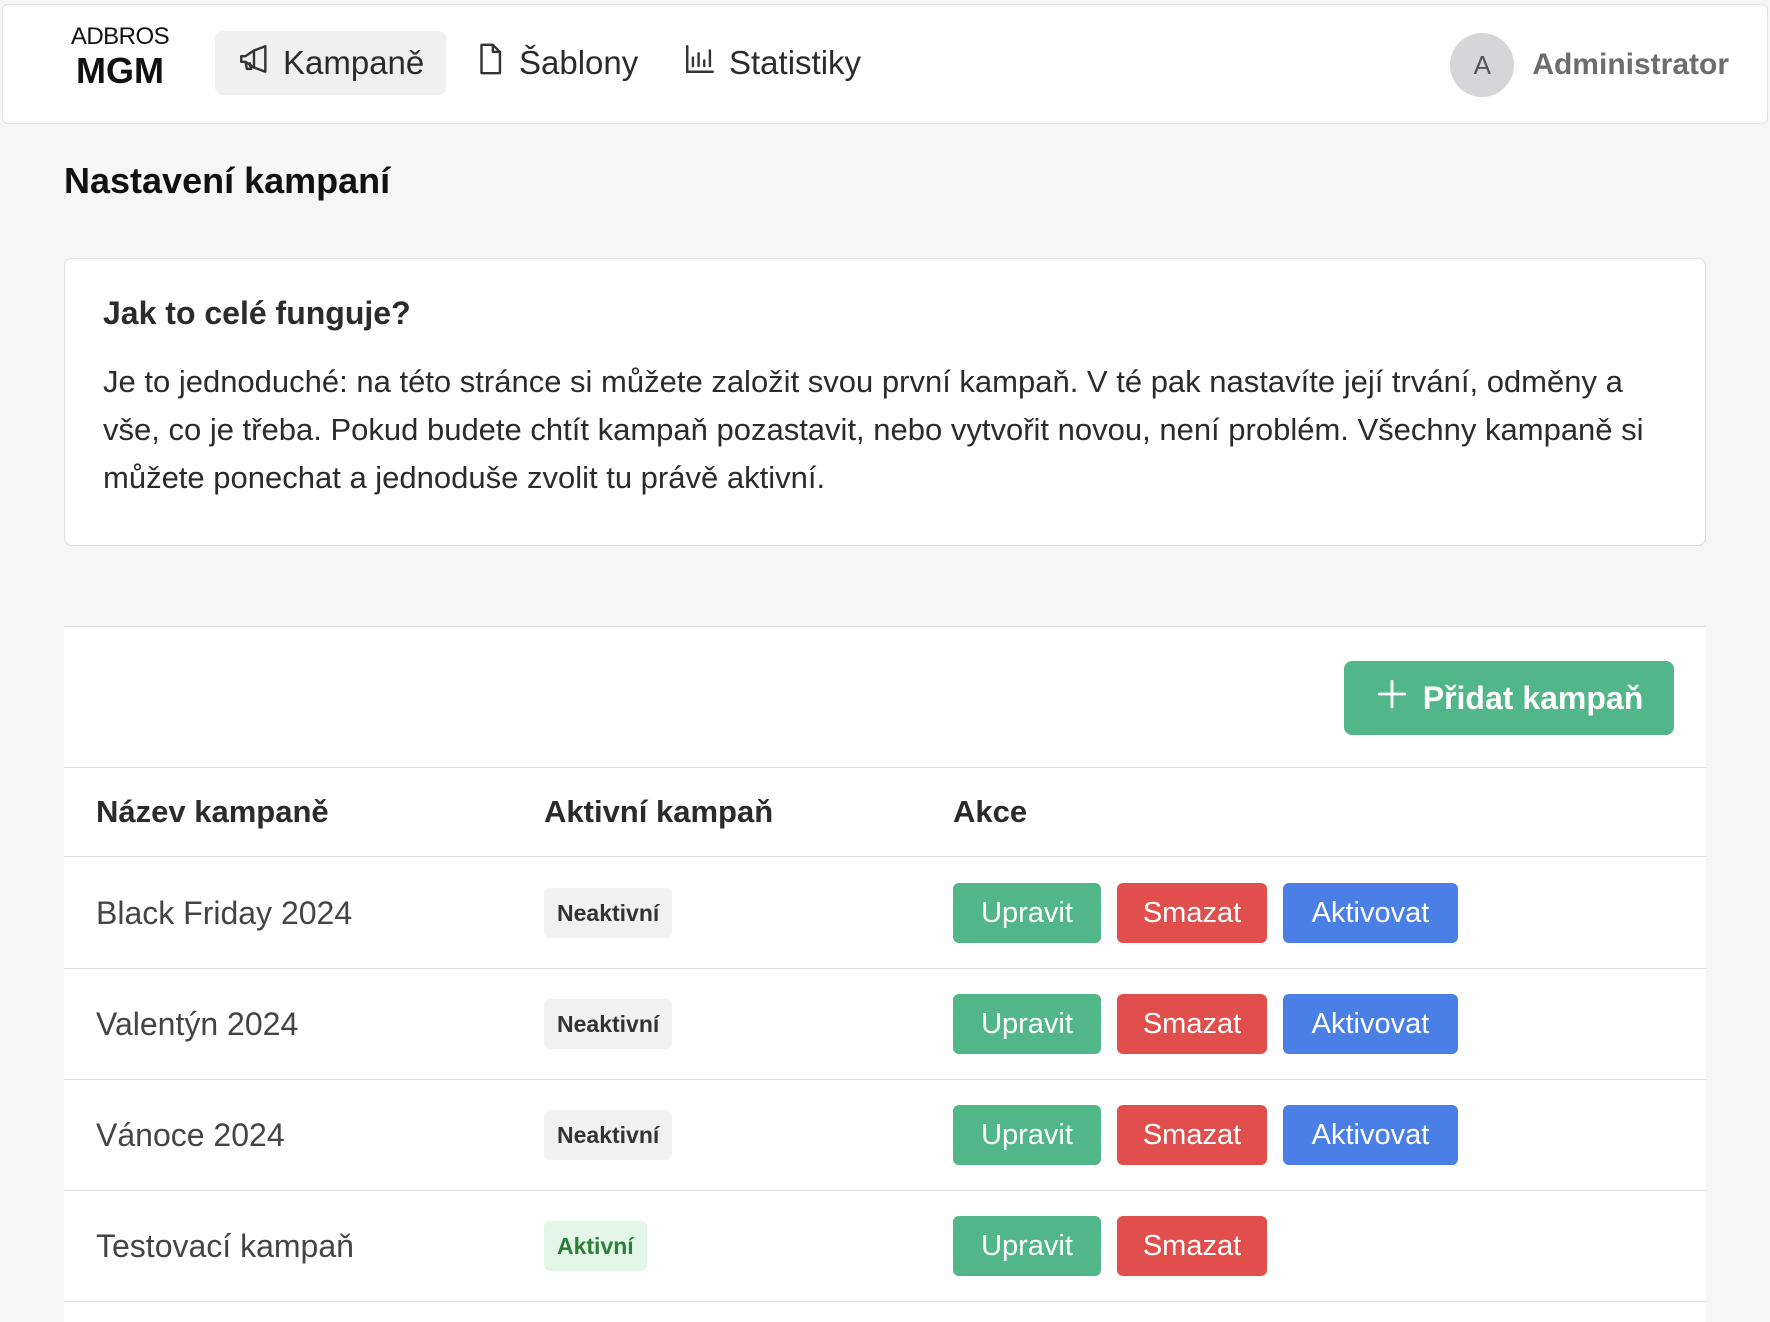 The image size is (1770, 1322). I want to click on campaign-name: Testovací kampaň, so click(225, 1245).